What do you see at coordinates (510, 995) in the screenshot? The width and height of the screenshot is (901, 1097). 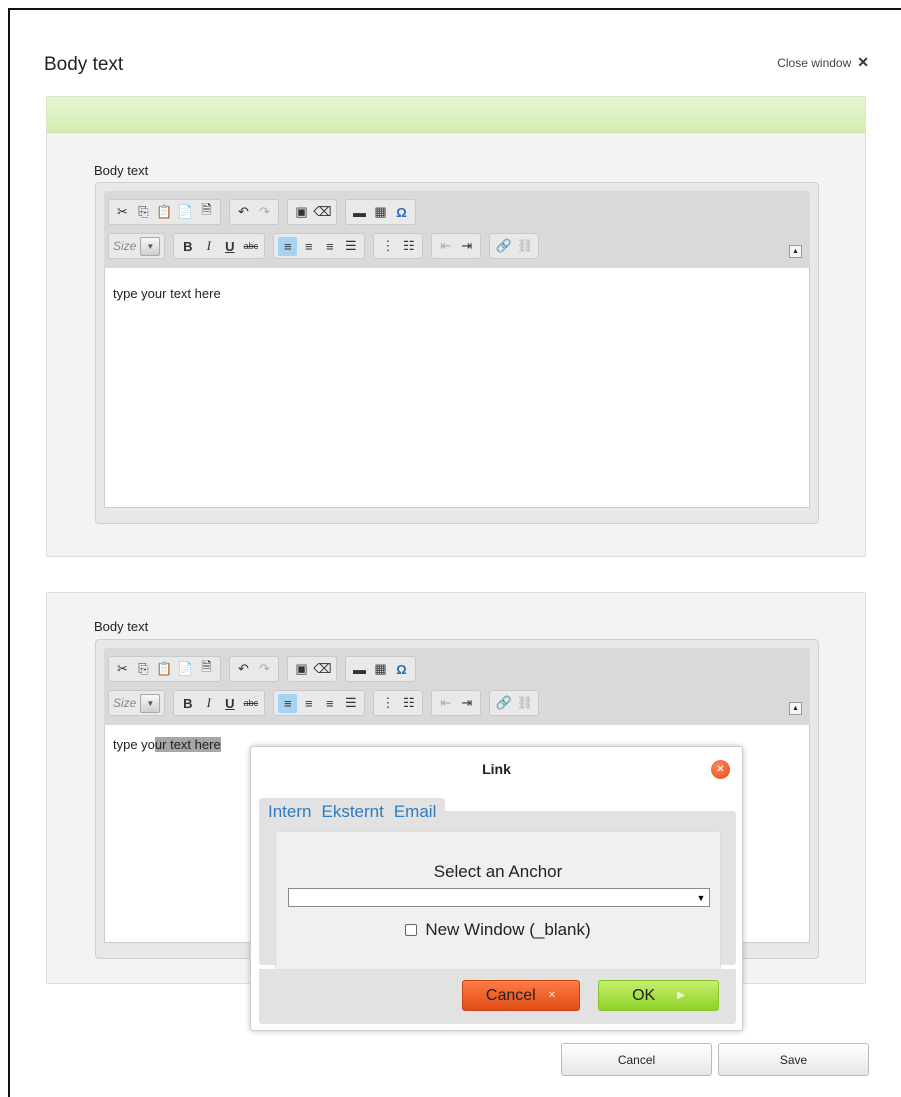 I see `dialog-cancel-label: Cancel` at bounding box center [510, 995].